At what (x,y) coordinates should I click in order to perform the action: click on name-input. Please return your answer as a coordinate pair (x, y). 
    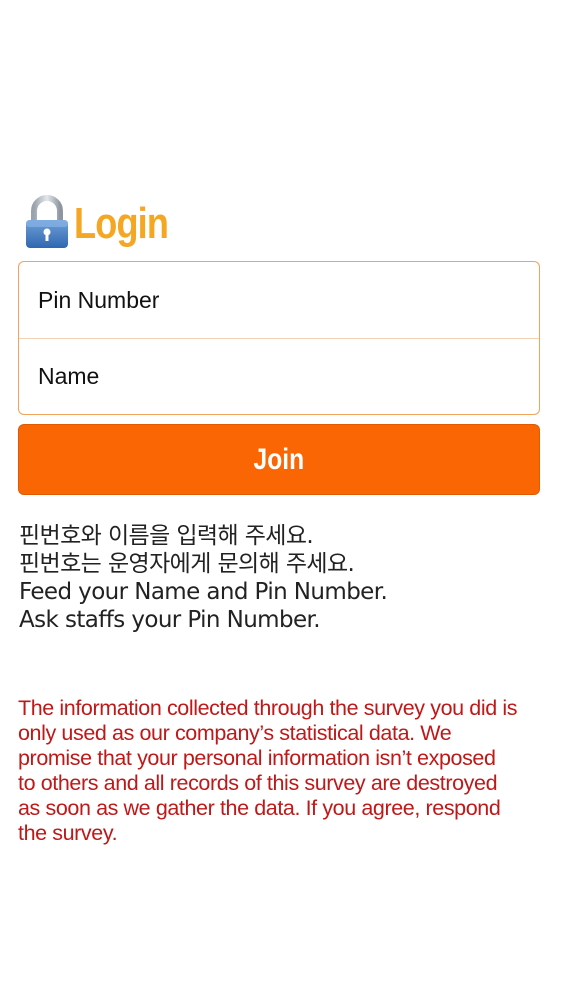
    Looking at the image, I should click on (288, 376).